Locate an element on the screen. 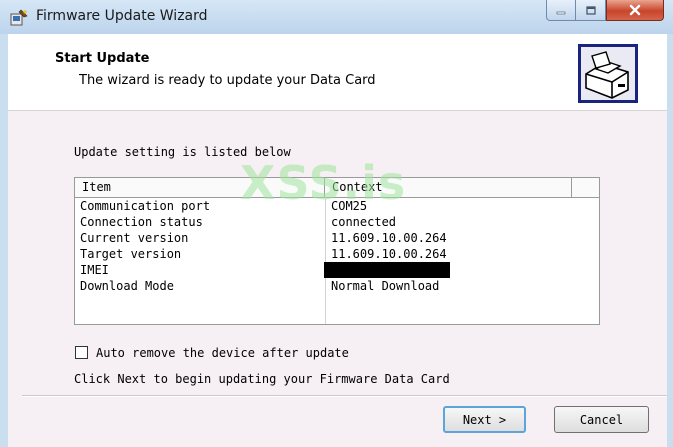 The width and height of the screenshot is (673, 447). redacted-imei is located at coordinates (387, 270).